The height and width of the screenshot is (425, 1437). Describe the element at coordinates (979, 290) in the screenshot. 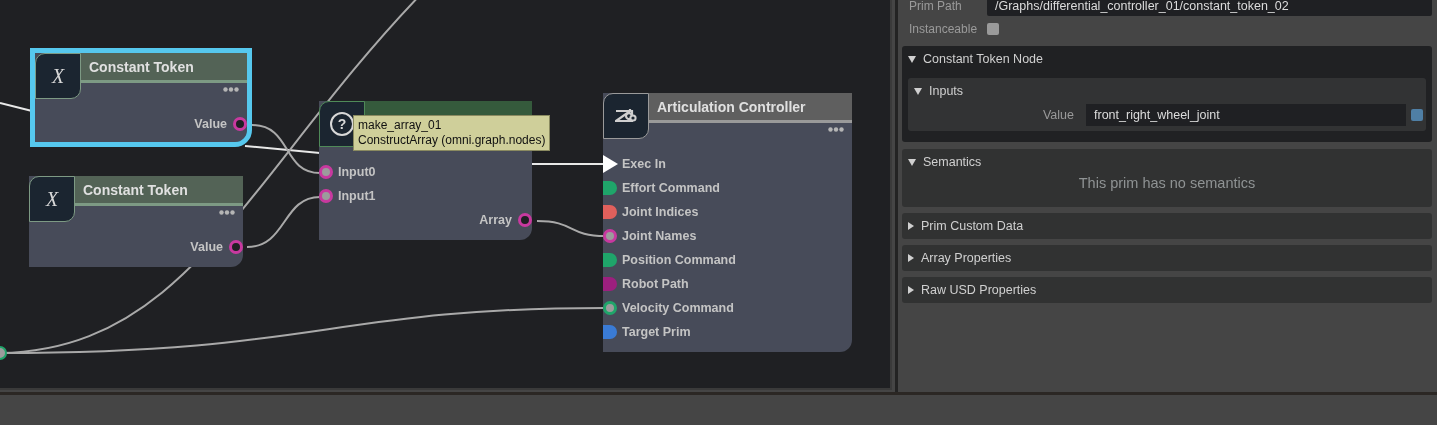

I see `section-title: Raw USD Properties` at that location.